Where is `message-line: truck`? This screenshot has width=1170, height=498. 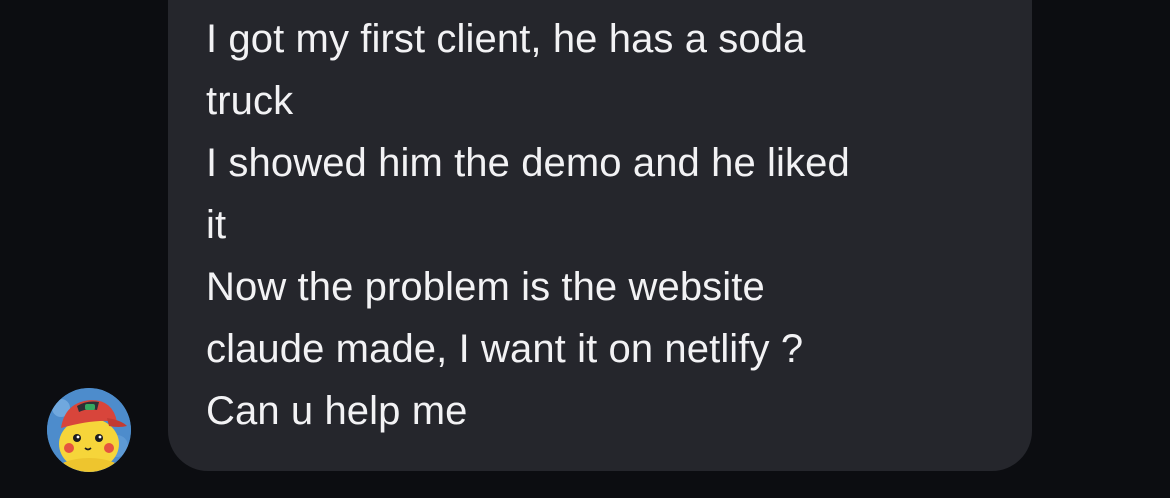 message-line: truck is located at coordinates (250, 101).